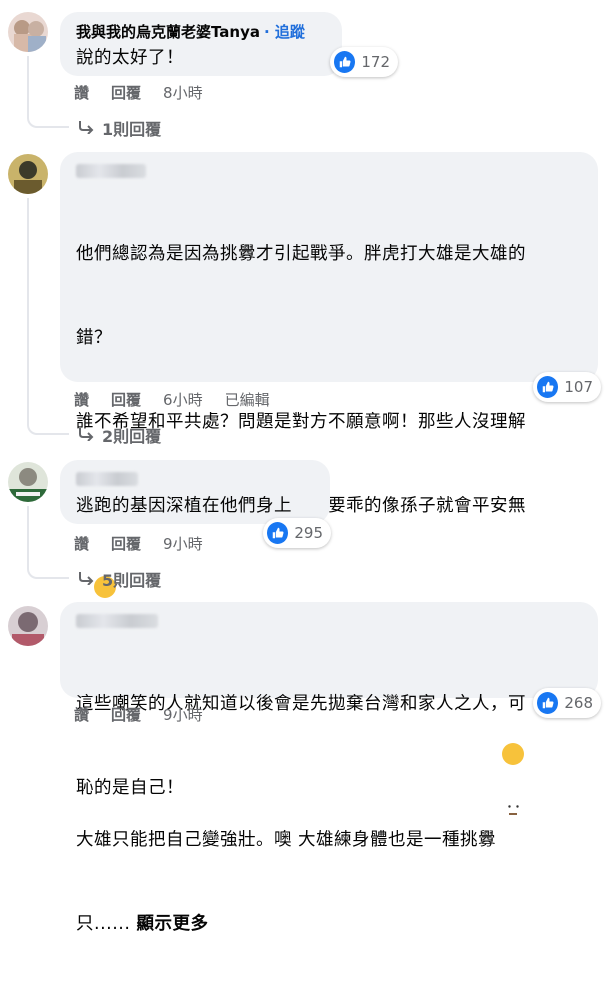 This screenshot has height=994, width=609. I want to click on reaction-count: 172, so click(364, 62).